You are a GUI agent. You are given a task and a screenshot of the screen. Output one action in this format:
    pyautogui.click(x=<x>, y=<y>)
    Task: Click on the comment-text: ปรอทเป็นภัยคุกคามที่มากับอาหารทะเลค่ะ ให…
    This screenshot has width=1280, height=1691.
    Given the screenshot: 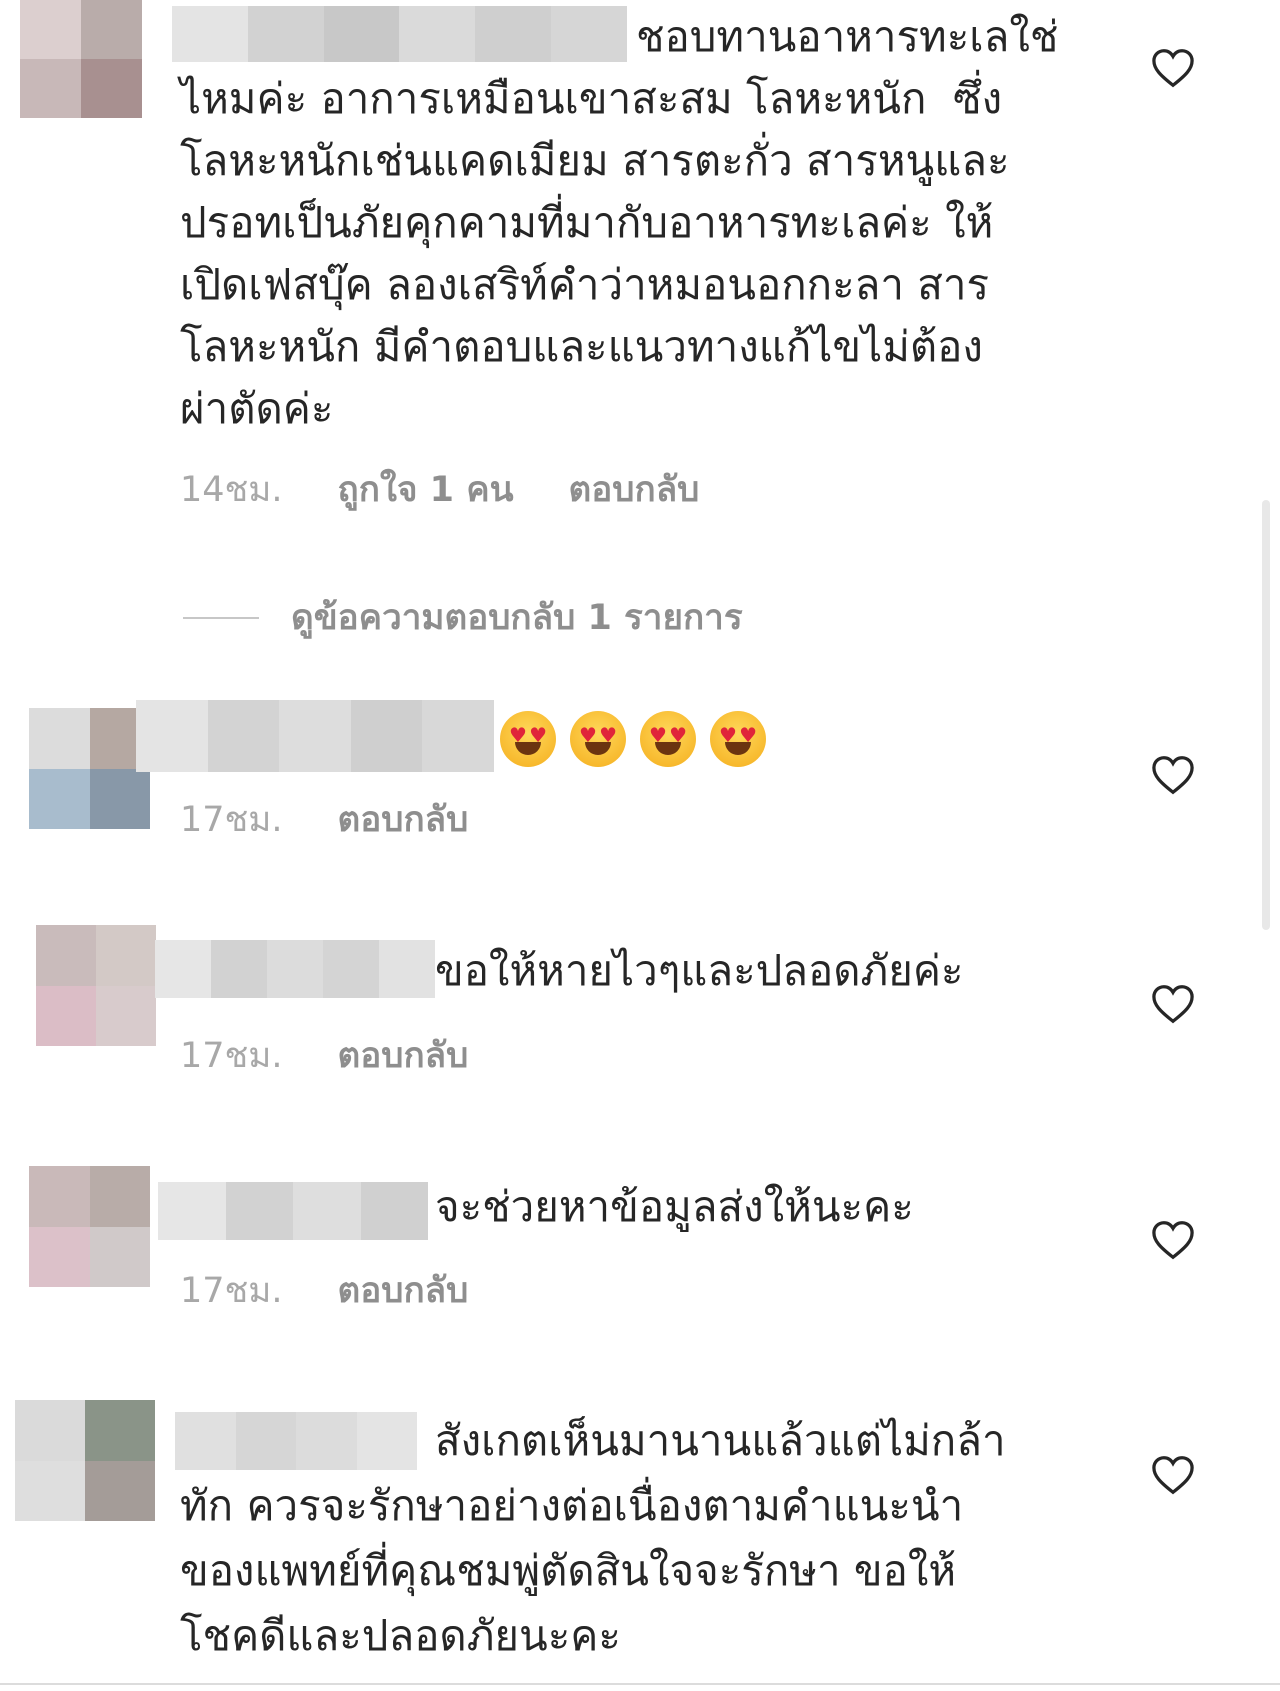 What is the action you would take?
    pyautogui.click(x=587, y=222)
    